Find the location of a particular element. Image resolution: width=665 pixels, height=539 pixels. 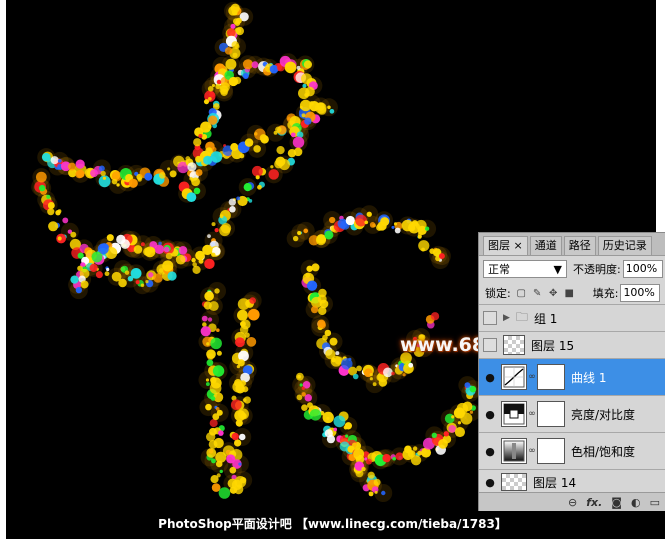

link-layers-icon: ⊖ is located at coordinates (572, 502).